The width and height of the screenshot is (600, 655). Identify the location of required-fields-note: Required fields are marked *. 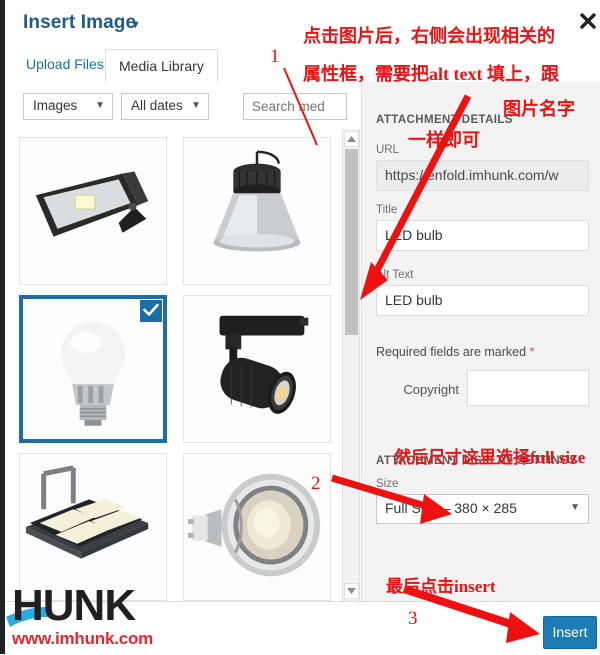
(455, 352).